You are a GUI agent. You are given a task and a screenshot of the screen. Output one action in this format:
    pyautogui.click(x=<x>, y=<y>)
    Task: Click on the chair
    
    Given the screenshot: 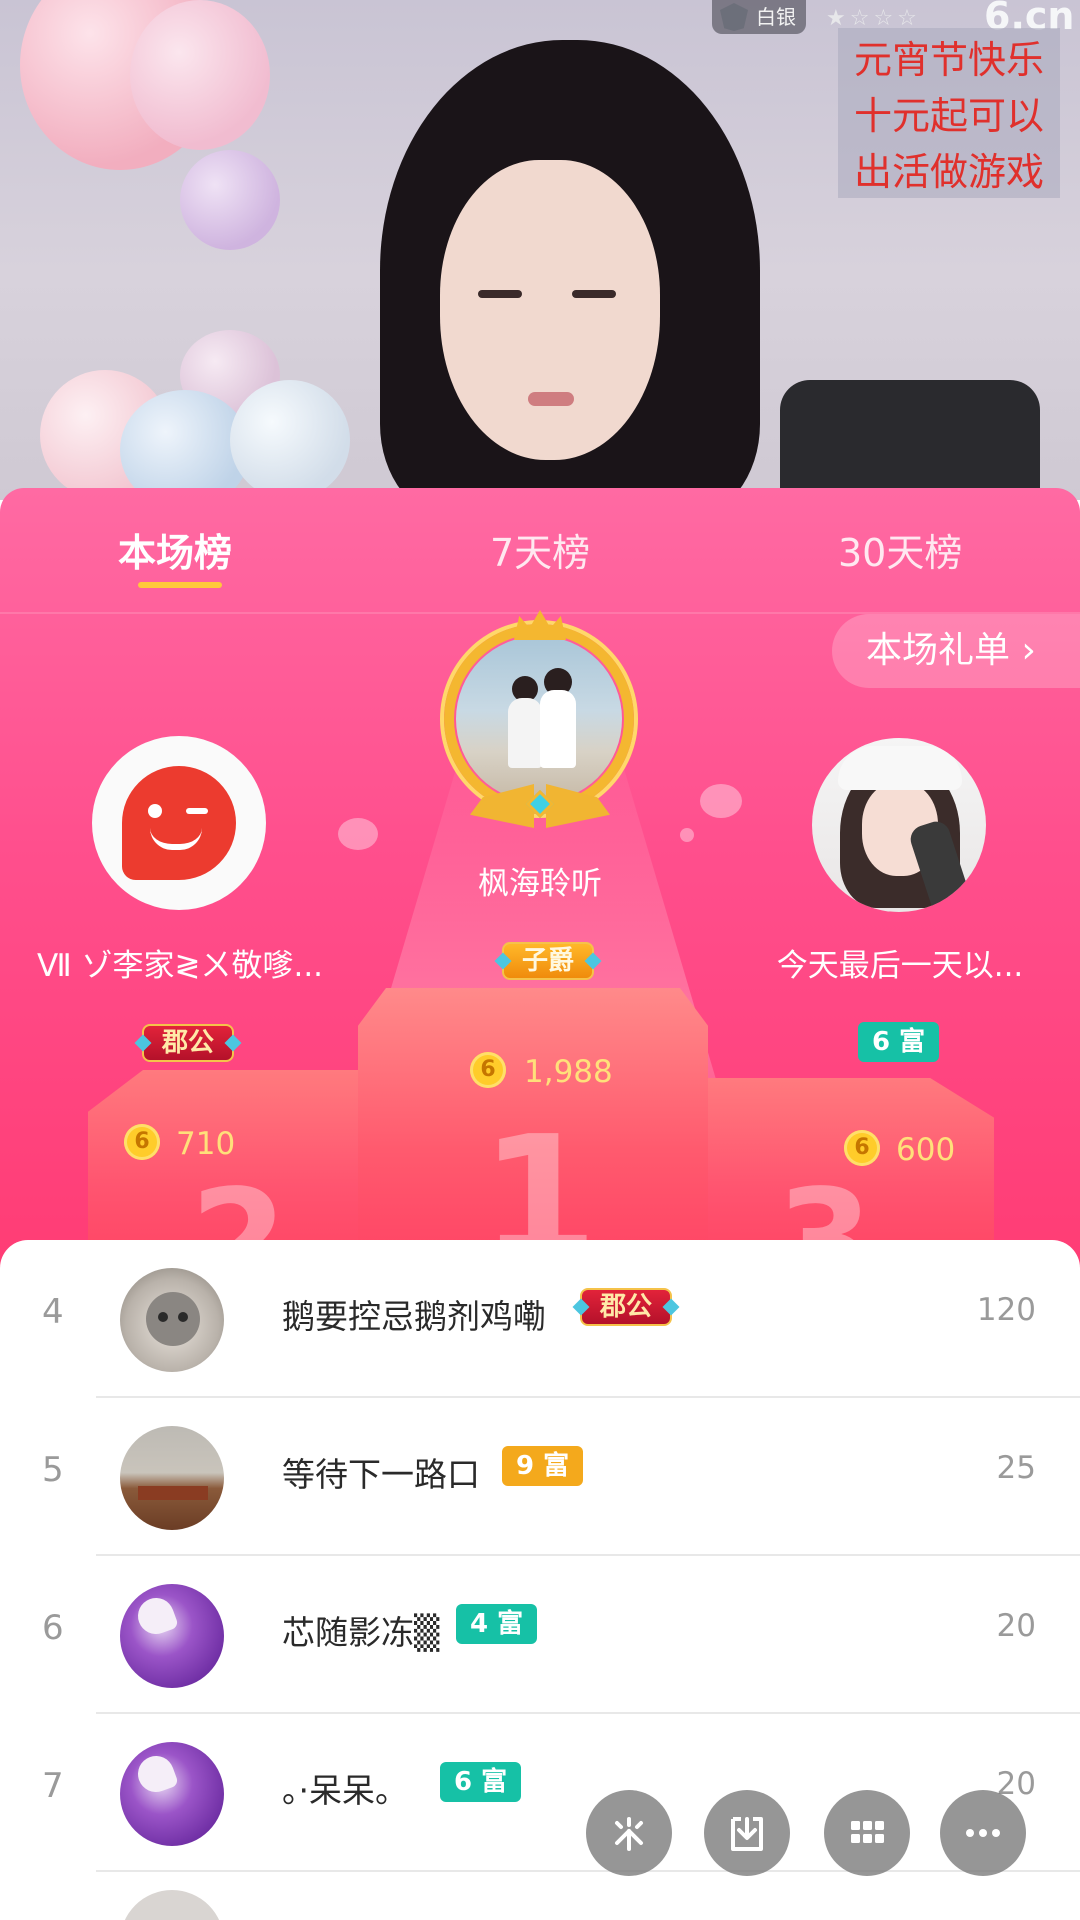 What is the action you would take?
    pyautogui.click(x=910, y=440)
    